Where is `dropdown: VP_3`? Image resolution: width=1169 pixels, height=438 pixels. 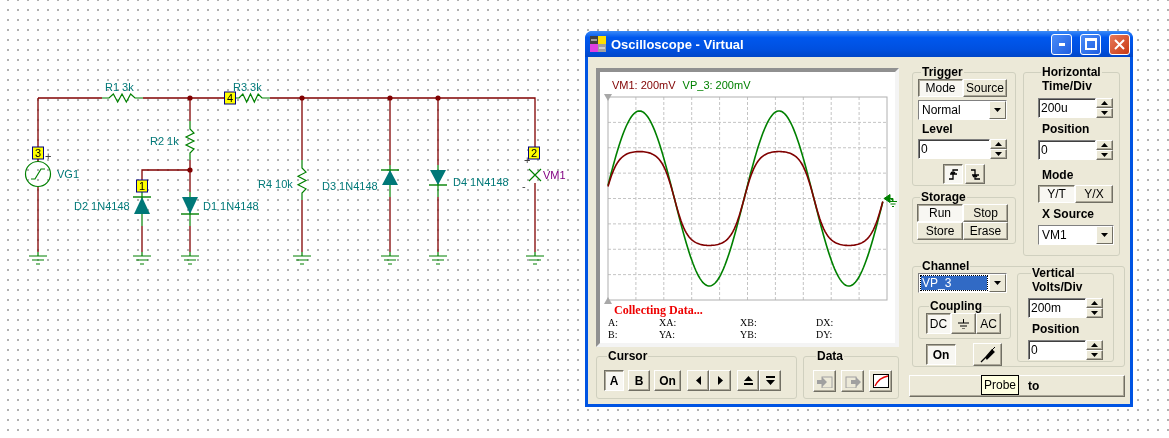 dropdown: VP_3 is located at coordinates (962, 283).